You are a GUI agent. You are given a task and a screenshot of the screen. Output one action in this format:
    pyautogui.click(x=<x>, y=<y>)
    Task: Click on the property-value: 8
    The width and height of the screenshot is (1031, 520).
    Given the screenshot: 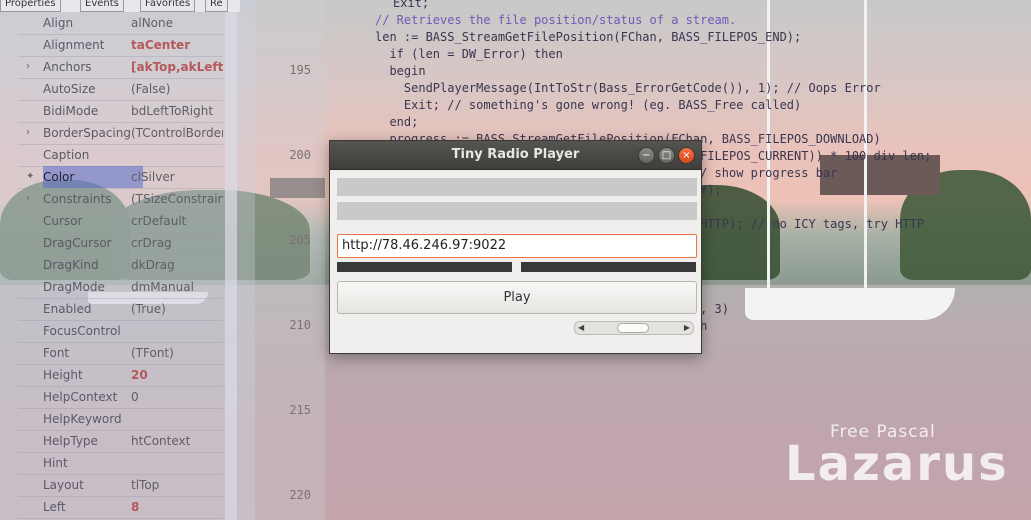 What is the action you would take?
    pyautogui.click(x=177, y=507)
    